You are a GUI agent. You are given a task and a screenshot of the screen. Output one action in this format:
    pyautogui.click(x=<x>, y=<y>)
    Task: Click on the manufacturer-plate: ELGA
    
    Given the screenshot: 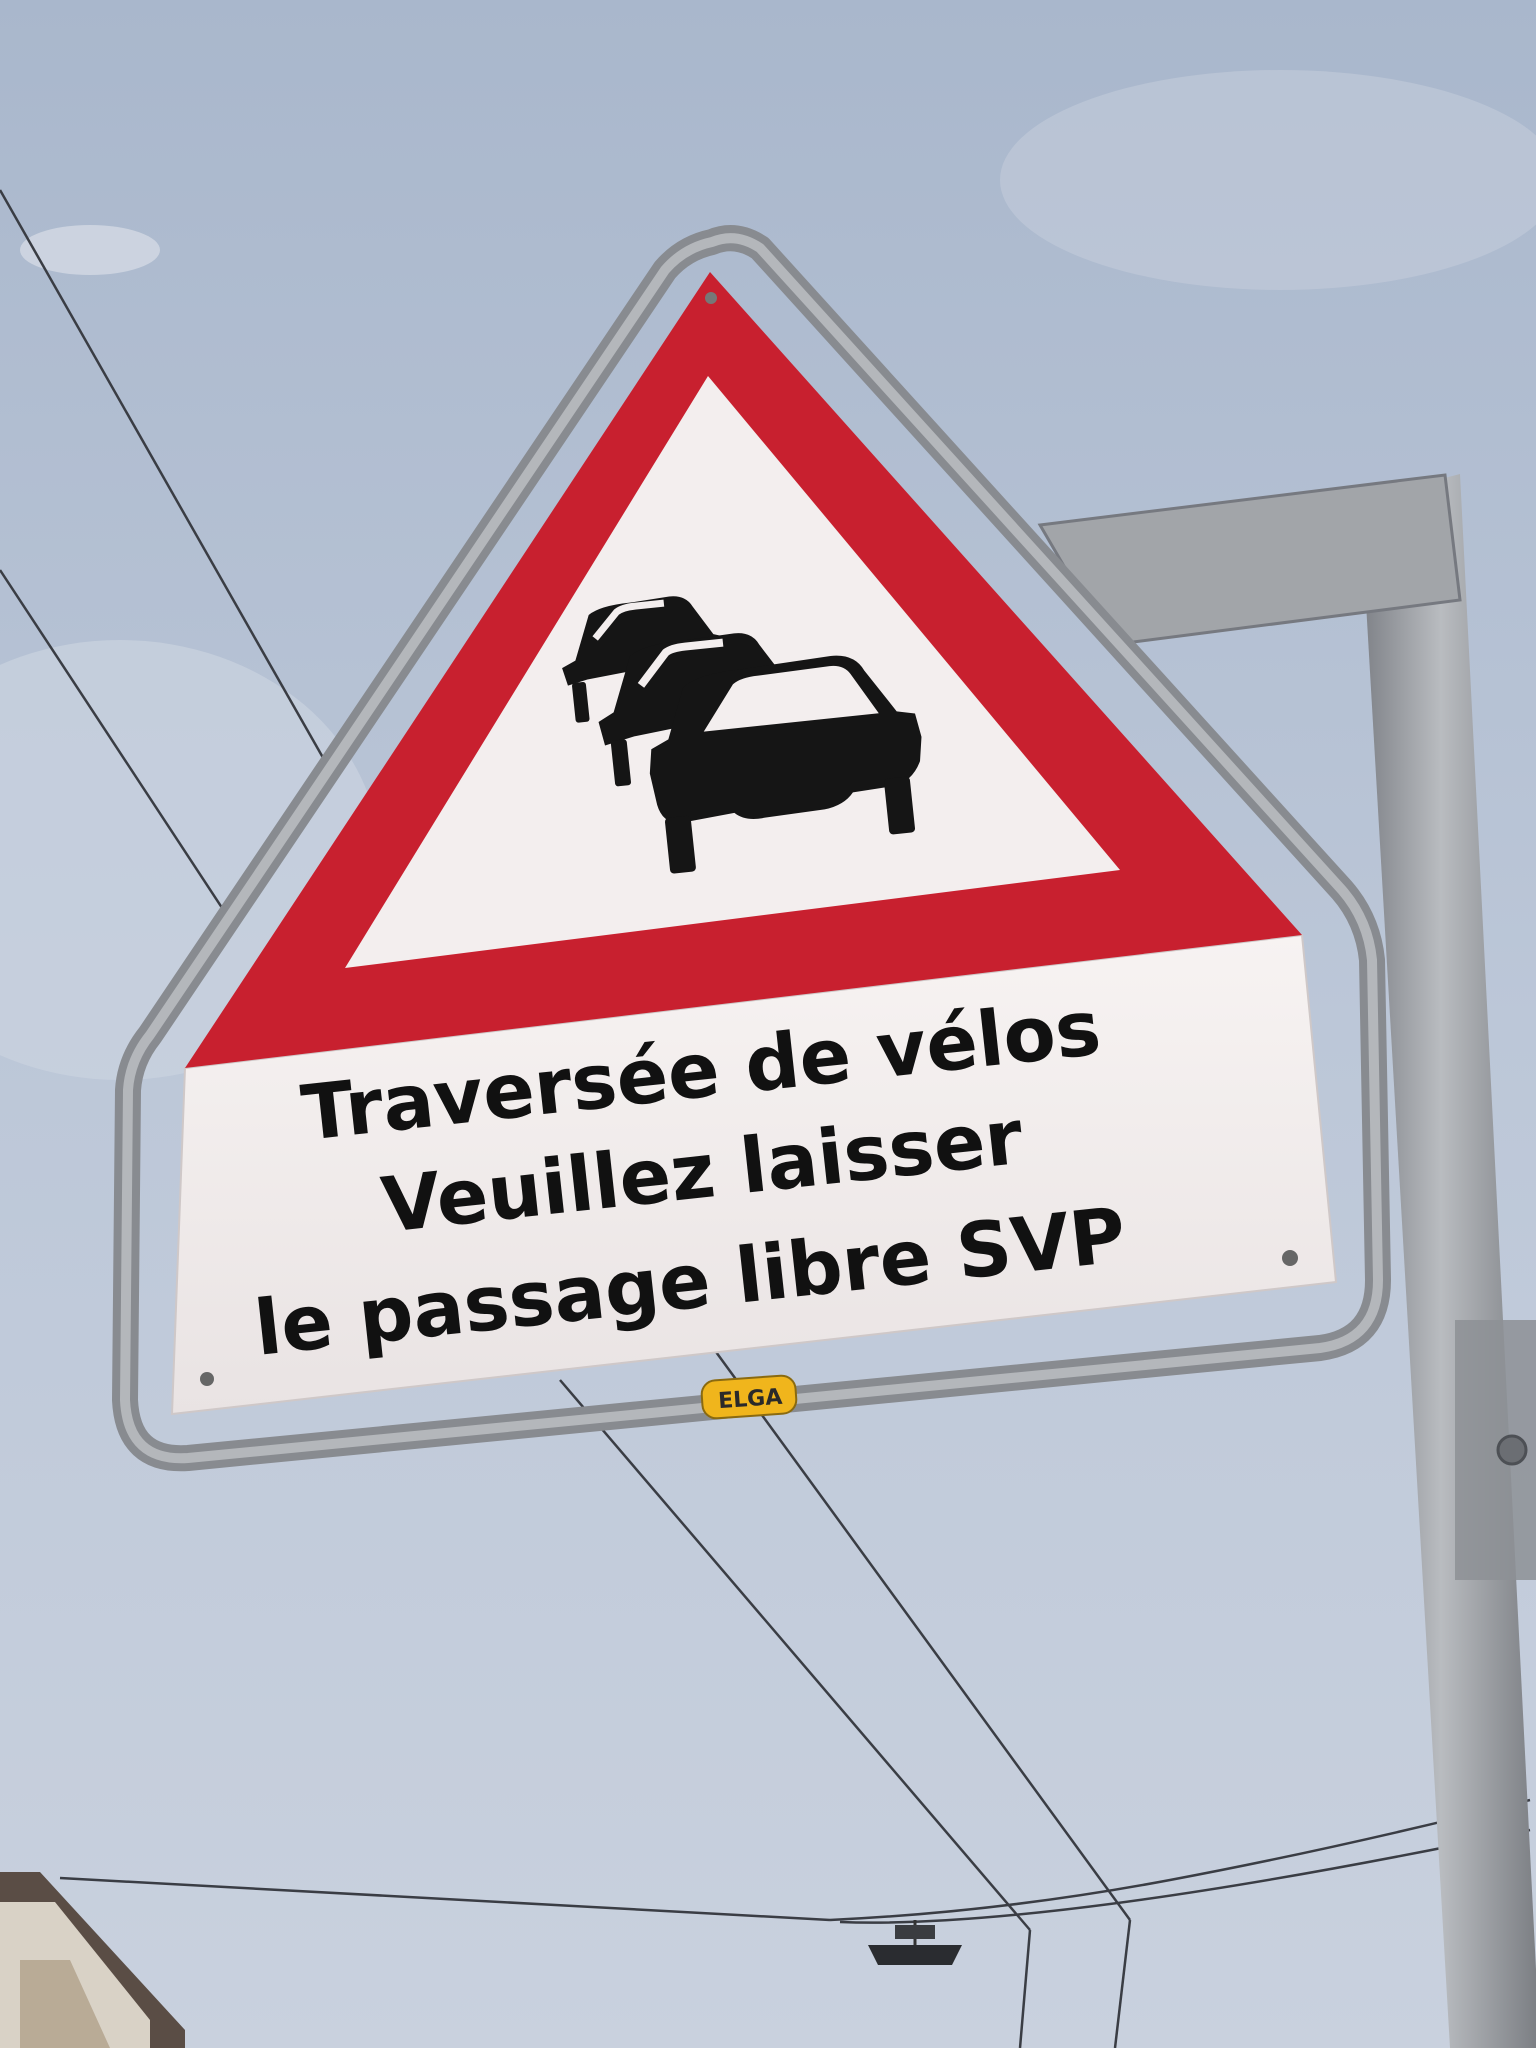 What is the action you would take?
    pyautogui.click(x=749, y=1397)
    